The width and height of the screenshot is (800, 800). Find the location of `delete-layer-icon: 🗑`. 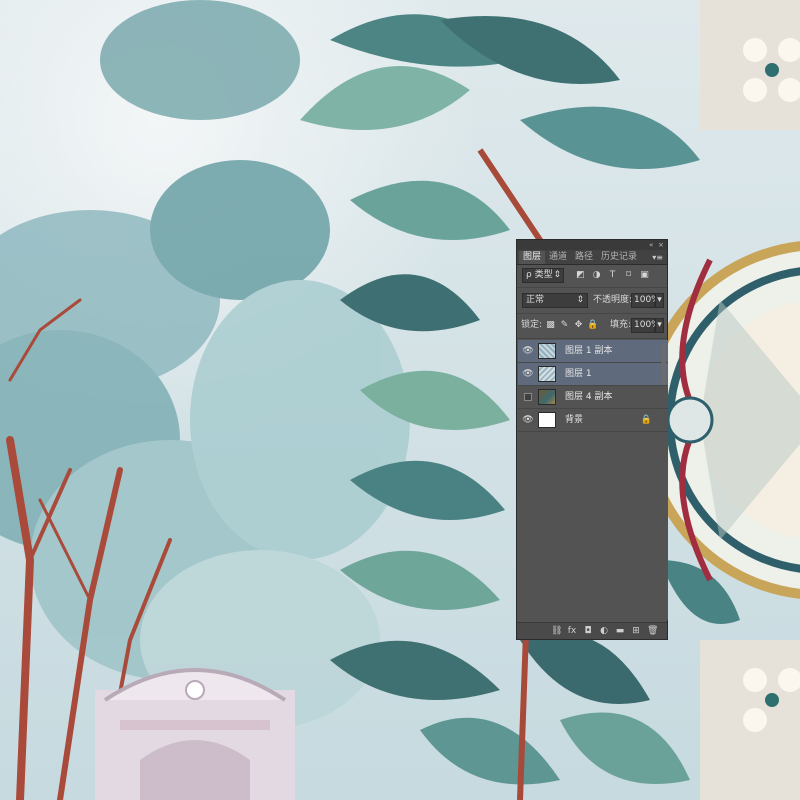

delete-layer-icon: 🗑 is located at coordinates (652, 631).